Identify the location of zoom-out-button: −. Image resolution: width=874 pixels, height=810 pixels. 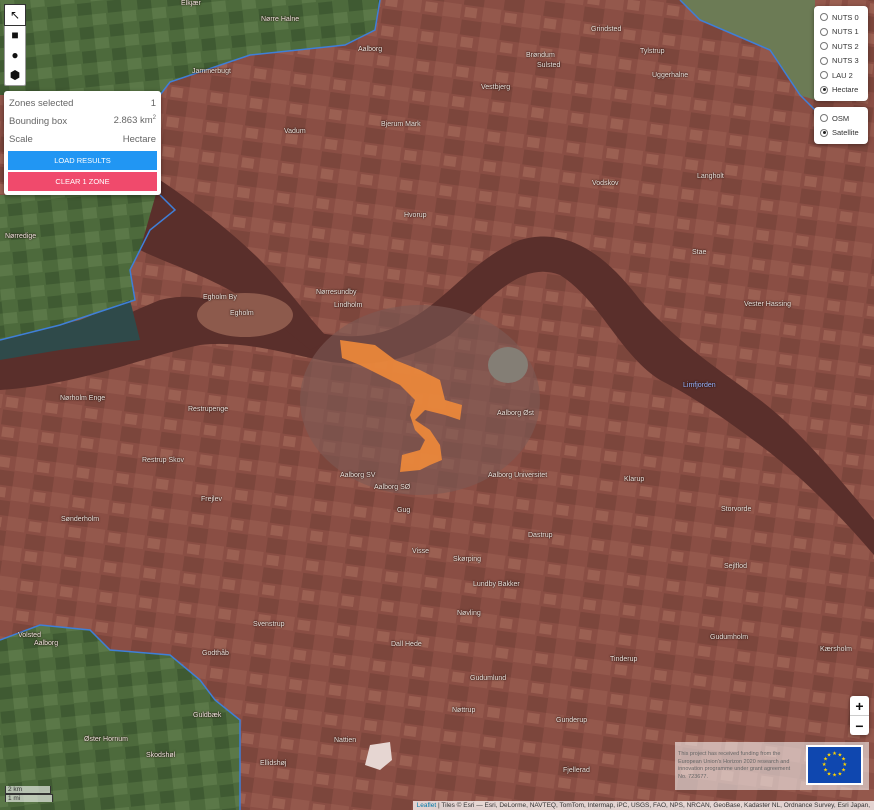
(859, 725).